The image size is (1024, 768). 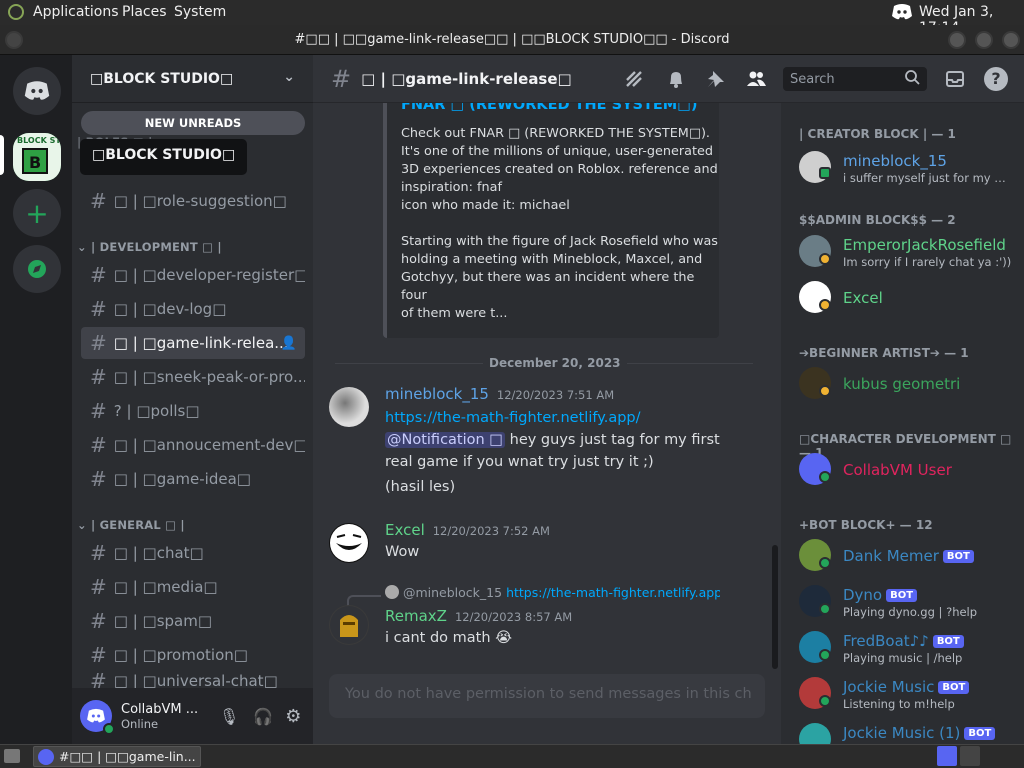 What do you see at coordinates (193, 479) in the screenshot?
I see `channel-game-idea: # □ | □game-idea□` at bounding box center [193, 479].